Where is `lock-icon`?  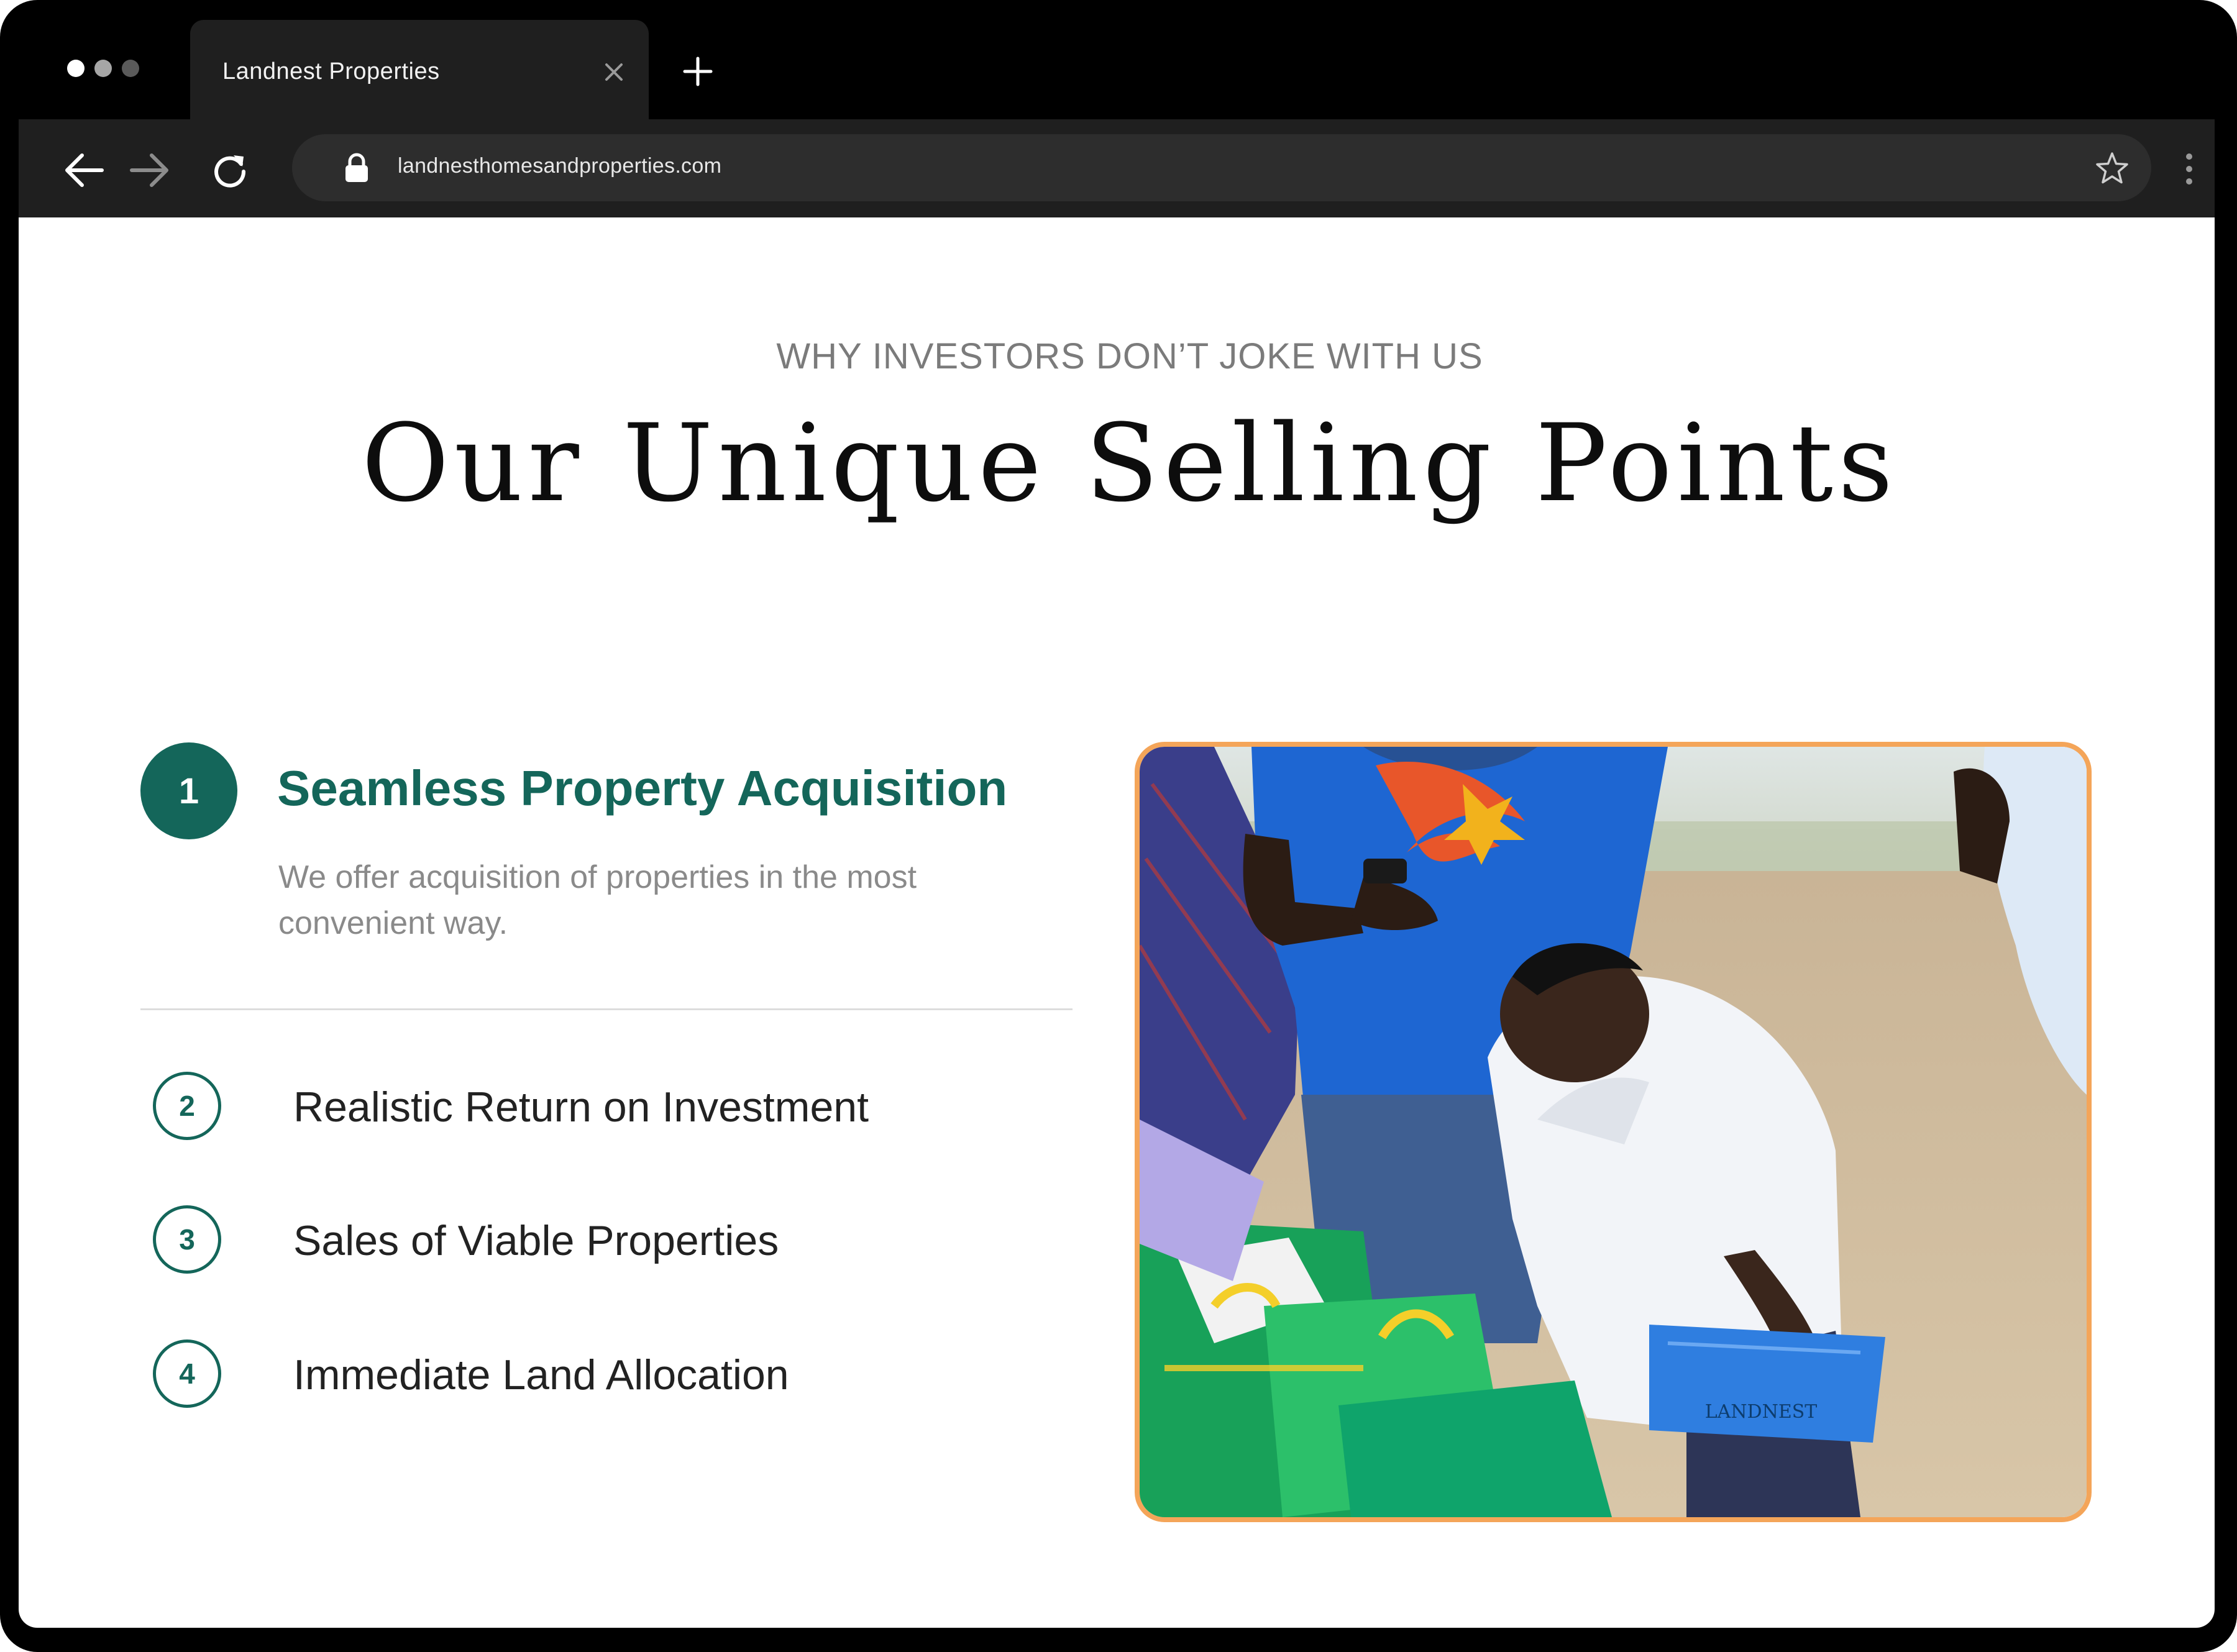 lock-icon is located at coordinates (356, 168).